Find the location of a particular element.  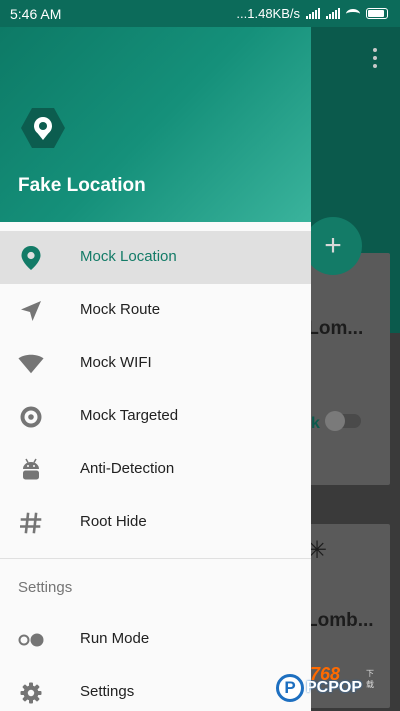

wifi-status-icon is located at coordinates (353, 13).